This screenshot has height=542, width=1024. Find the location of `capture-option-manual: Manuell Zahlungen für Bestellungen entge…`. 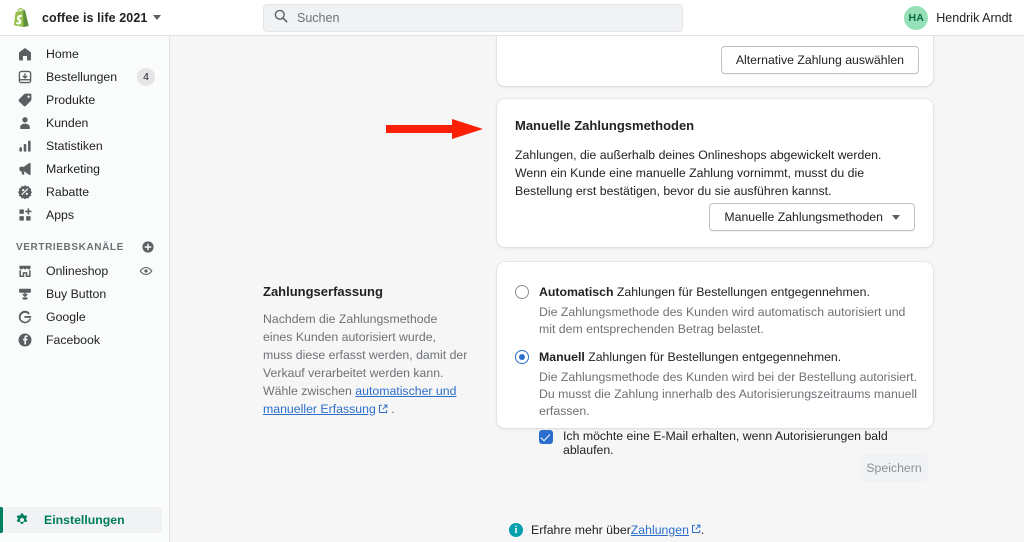

capture-option-manual: Manuell Zahlungen für Bestellungen entge… is located at coordinates (717, 403).